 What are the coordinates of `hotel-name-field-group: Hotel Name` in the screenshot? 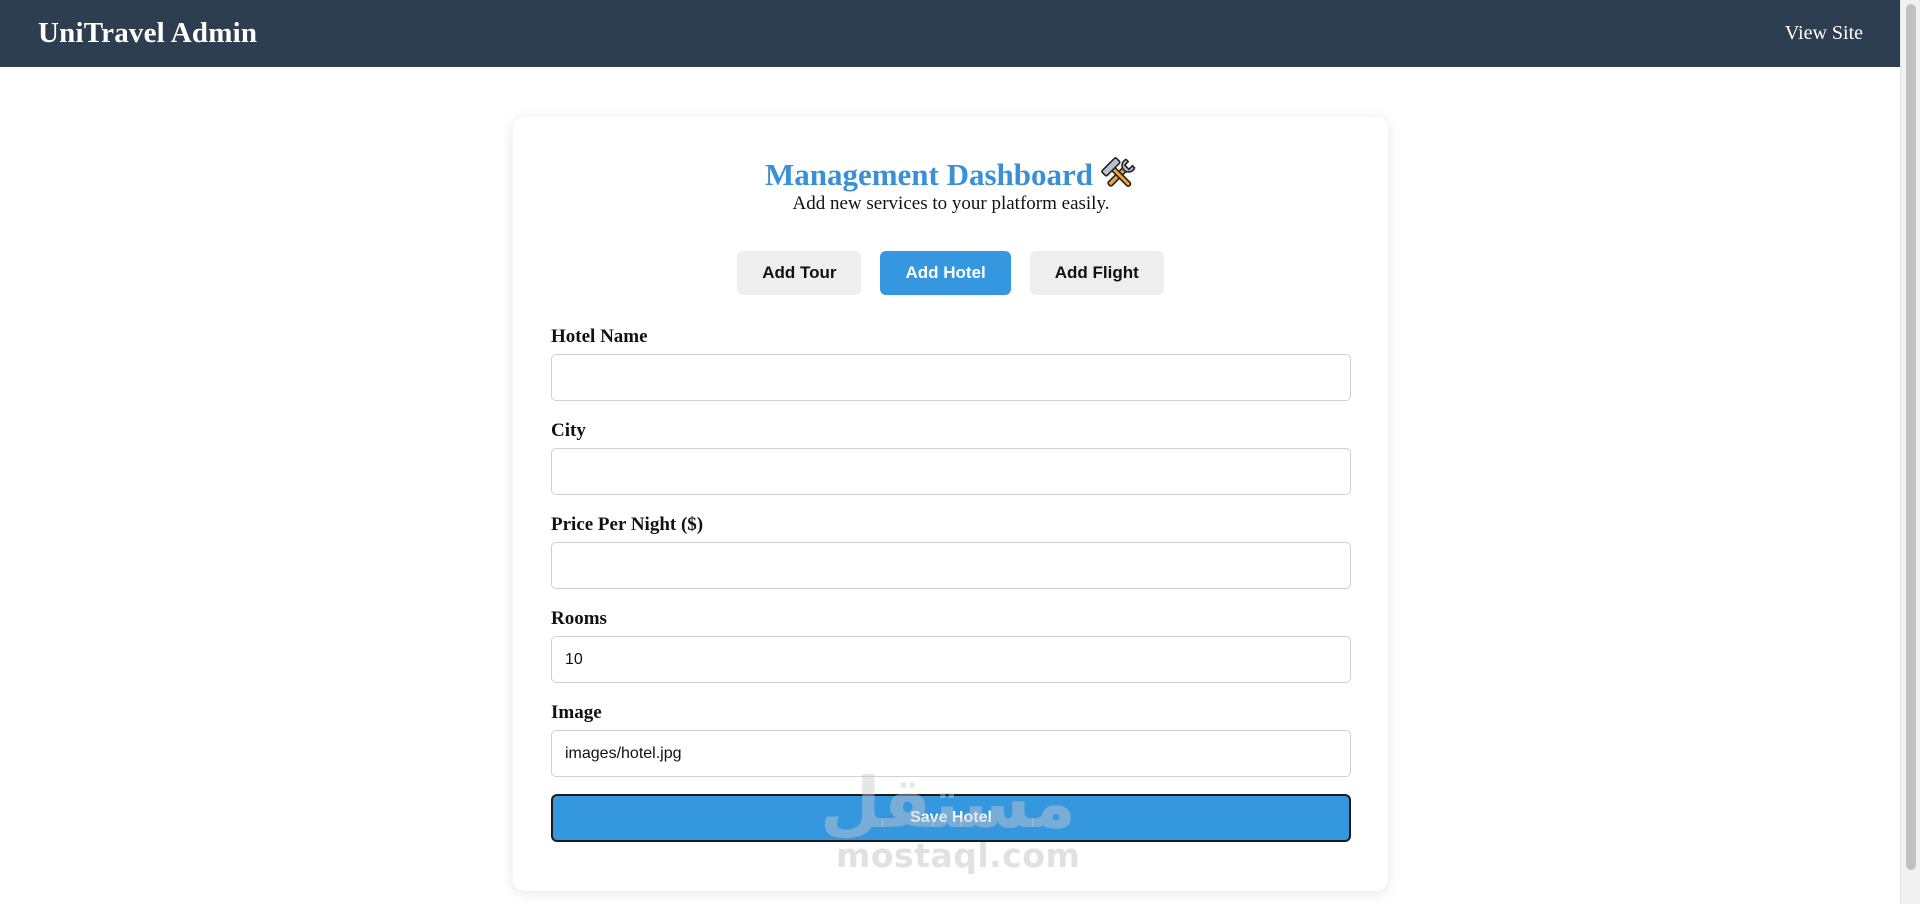 It's located at (951, 363).